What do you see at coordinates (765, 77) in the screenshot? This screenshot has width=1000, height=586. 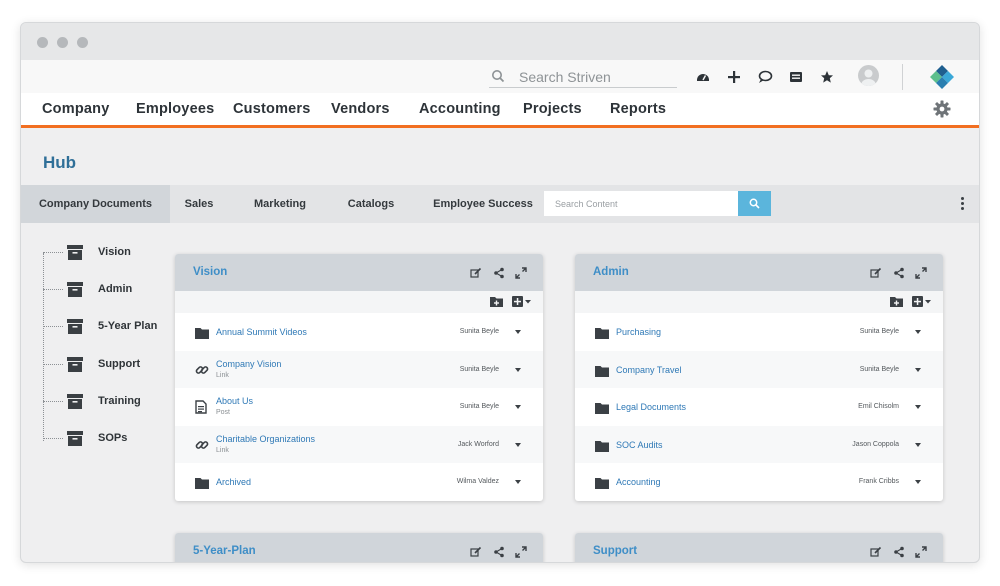 I see `chat-icon` at bounding box center [765, 77].